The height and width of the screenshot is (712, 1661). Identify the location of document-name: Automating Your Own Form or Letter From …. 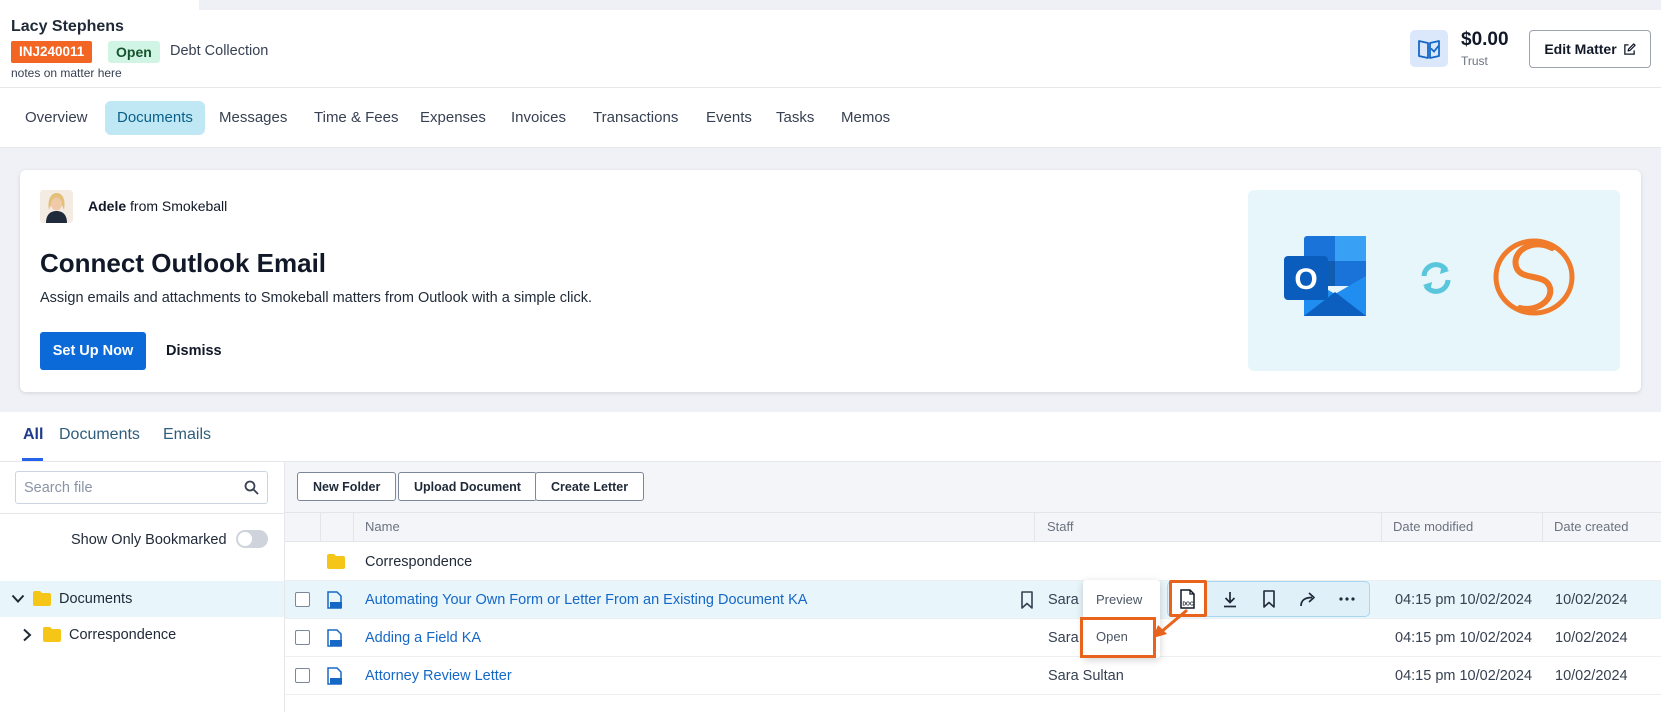
(586, 600).